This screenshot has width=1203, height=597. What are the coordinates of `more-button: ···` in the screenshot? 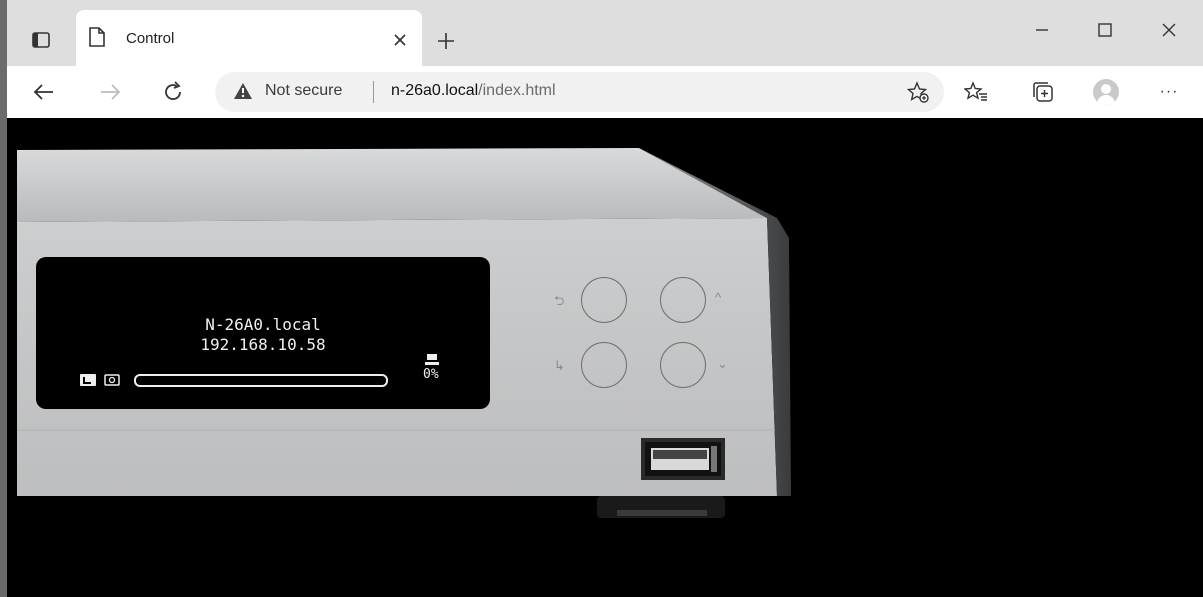 It's located at (1169, 92).